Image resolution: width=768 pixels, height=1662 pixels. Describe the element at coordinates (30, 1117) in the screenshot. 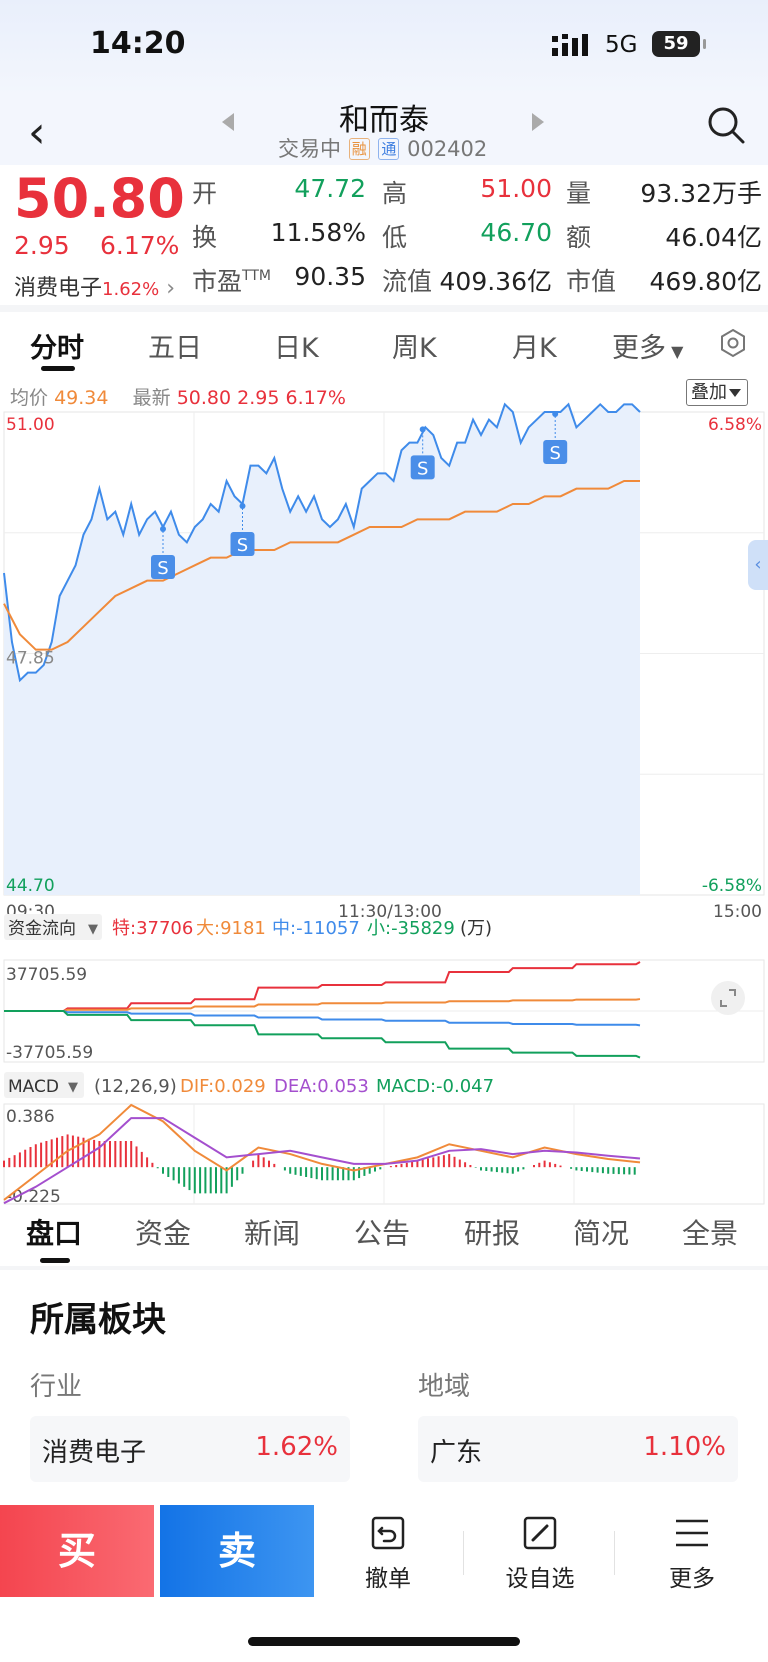

I see `y-tick-label: 0.386` at that location.